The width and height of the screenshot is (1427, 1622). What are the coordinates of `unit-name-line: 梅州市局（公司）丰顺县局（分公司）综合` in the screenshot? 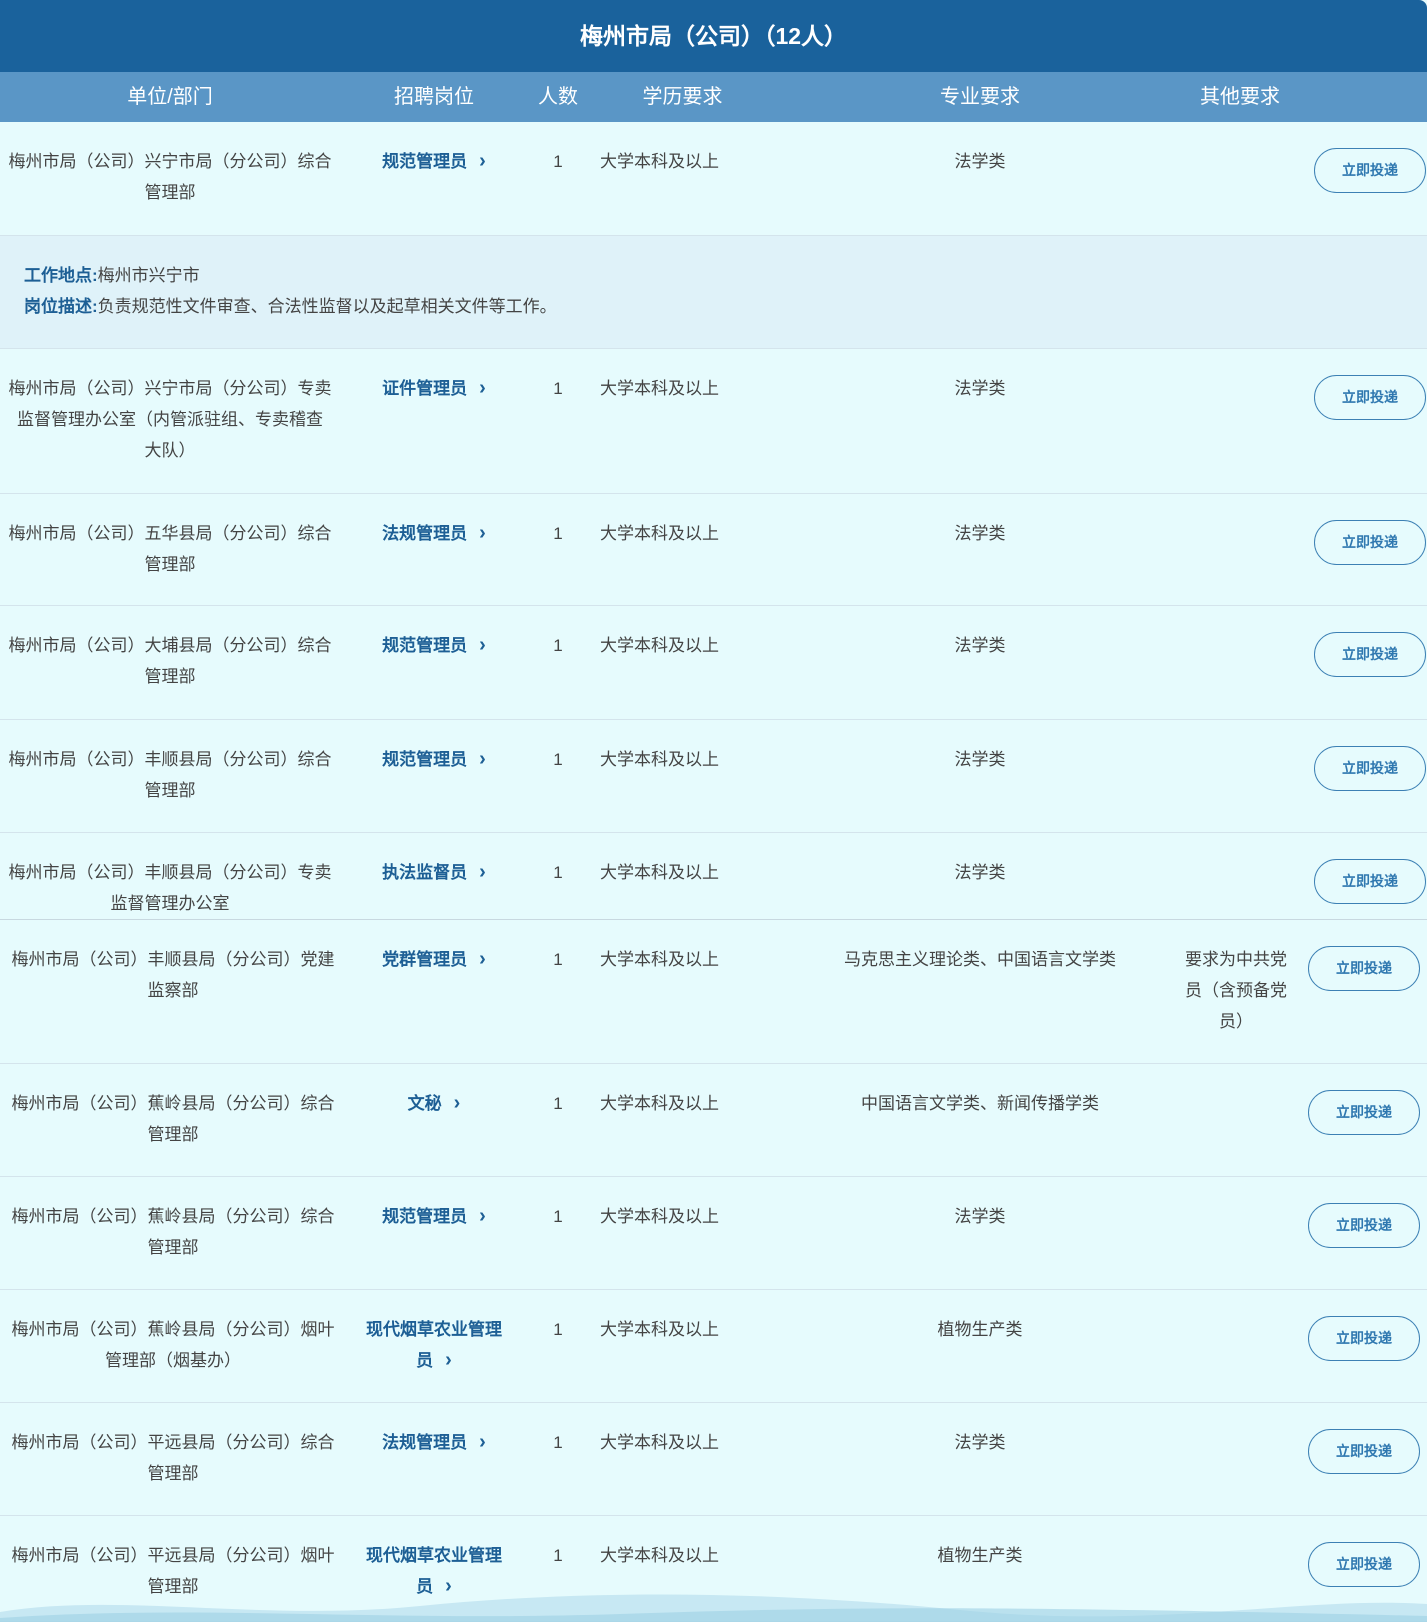 It's located at (170, 759).